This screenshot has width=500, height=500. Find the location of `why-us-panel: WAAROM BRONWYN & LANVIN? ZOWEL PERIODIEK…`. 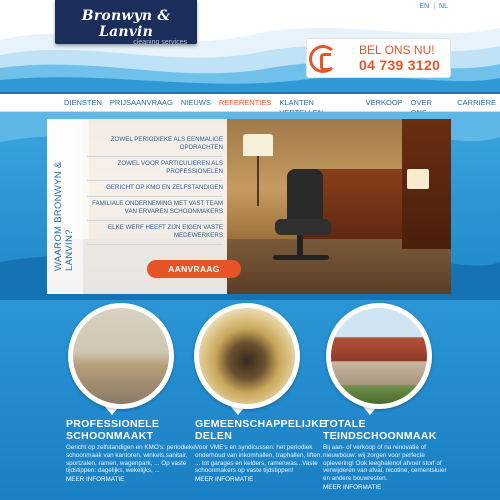

why-us-panel: WAAROM BRONWYN & LANVIN? ZOWEL PERIODIEK… is located at coordinates (144, 206).